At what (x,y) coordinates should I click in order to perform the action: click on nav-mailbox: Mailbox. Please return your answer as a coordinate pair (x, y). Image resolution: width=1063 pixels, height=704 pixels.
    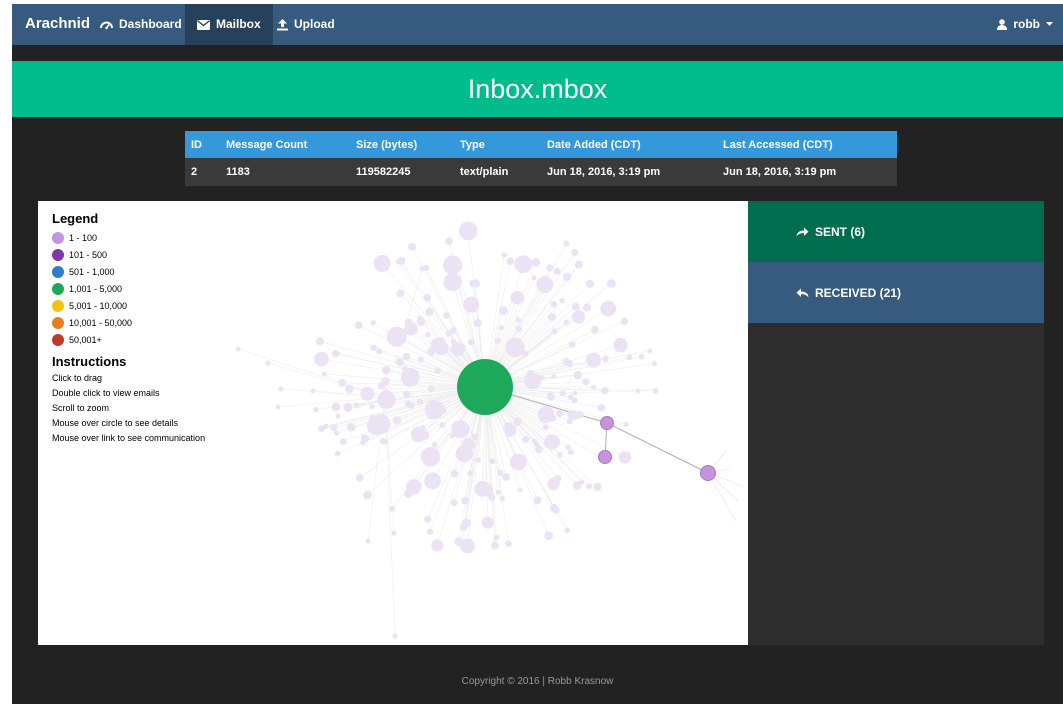
    Looking at the image, I should click on (229, 24).